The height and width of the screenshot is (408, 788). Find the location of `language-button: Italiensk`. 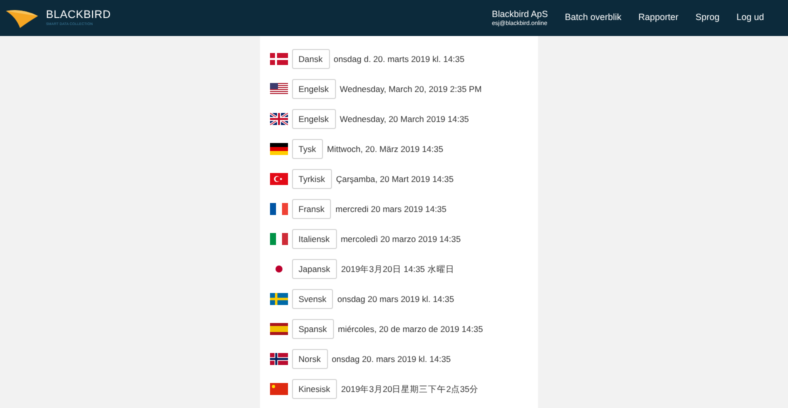

language-button: Italiensk is located at coordinates (314, 239).